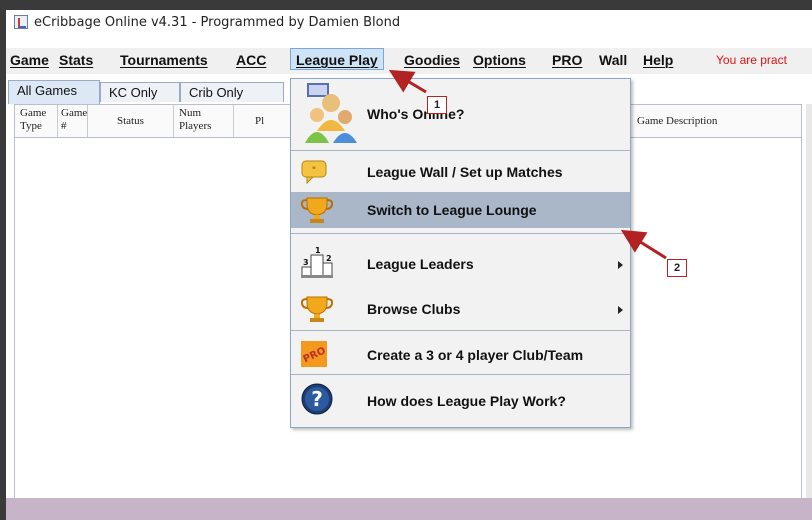  I want to click on annotation-callout-1: 1, so click(437, 105).